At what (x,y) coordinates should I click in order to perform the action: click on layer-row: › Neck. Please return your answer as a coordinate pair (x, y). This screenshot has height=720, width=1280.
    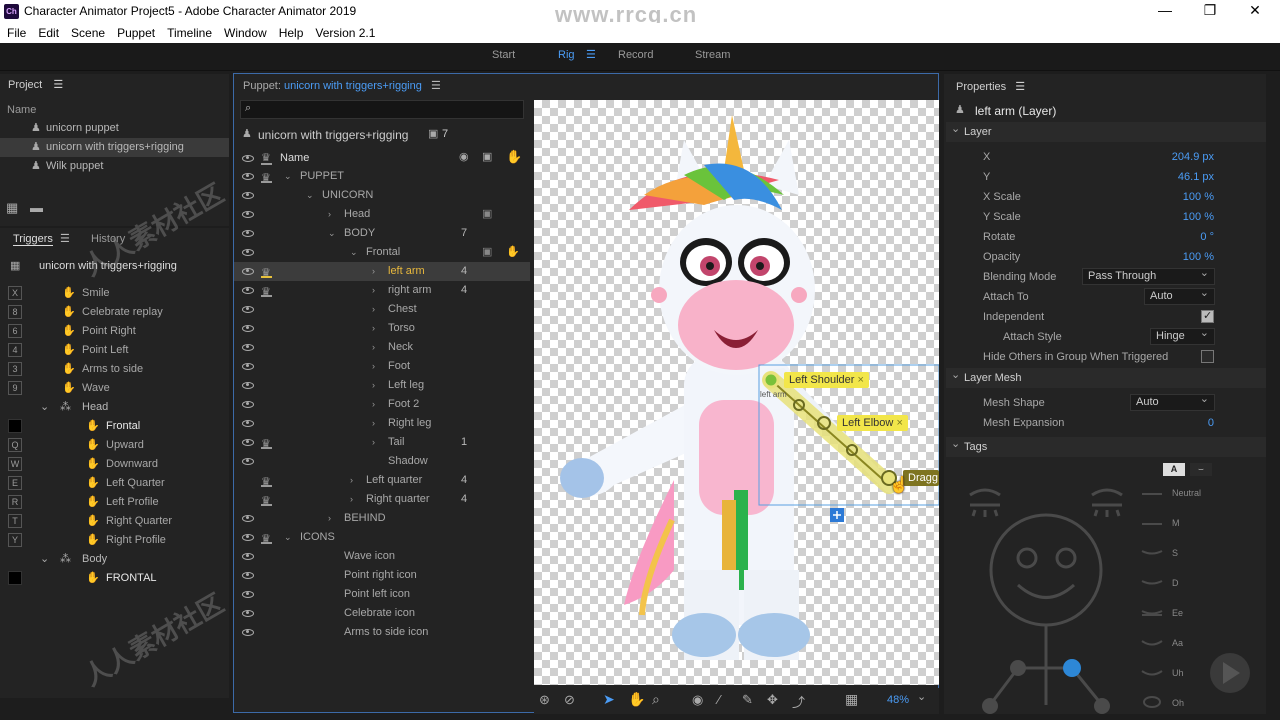
    Looking at the image, I should click on (382, 347).